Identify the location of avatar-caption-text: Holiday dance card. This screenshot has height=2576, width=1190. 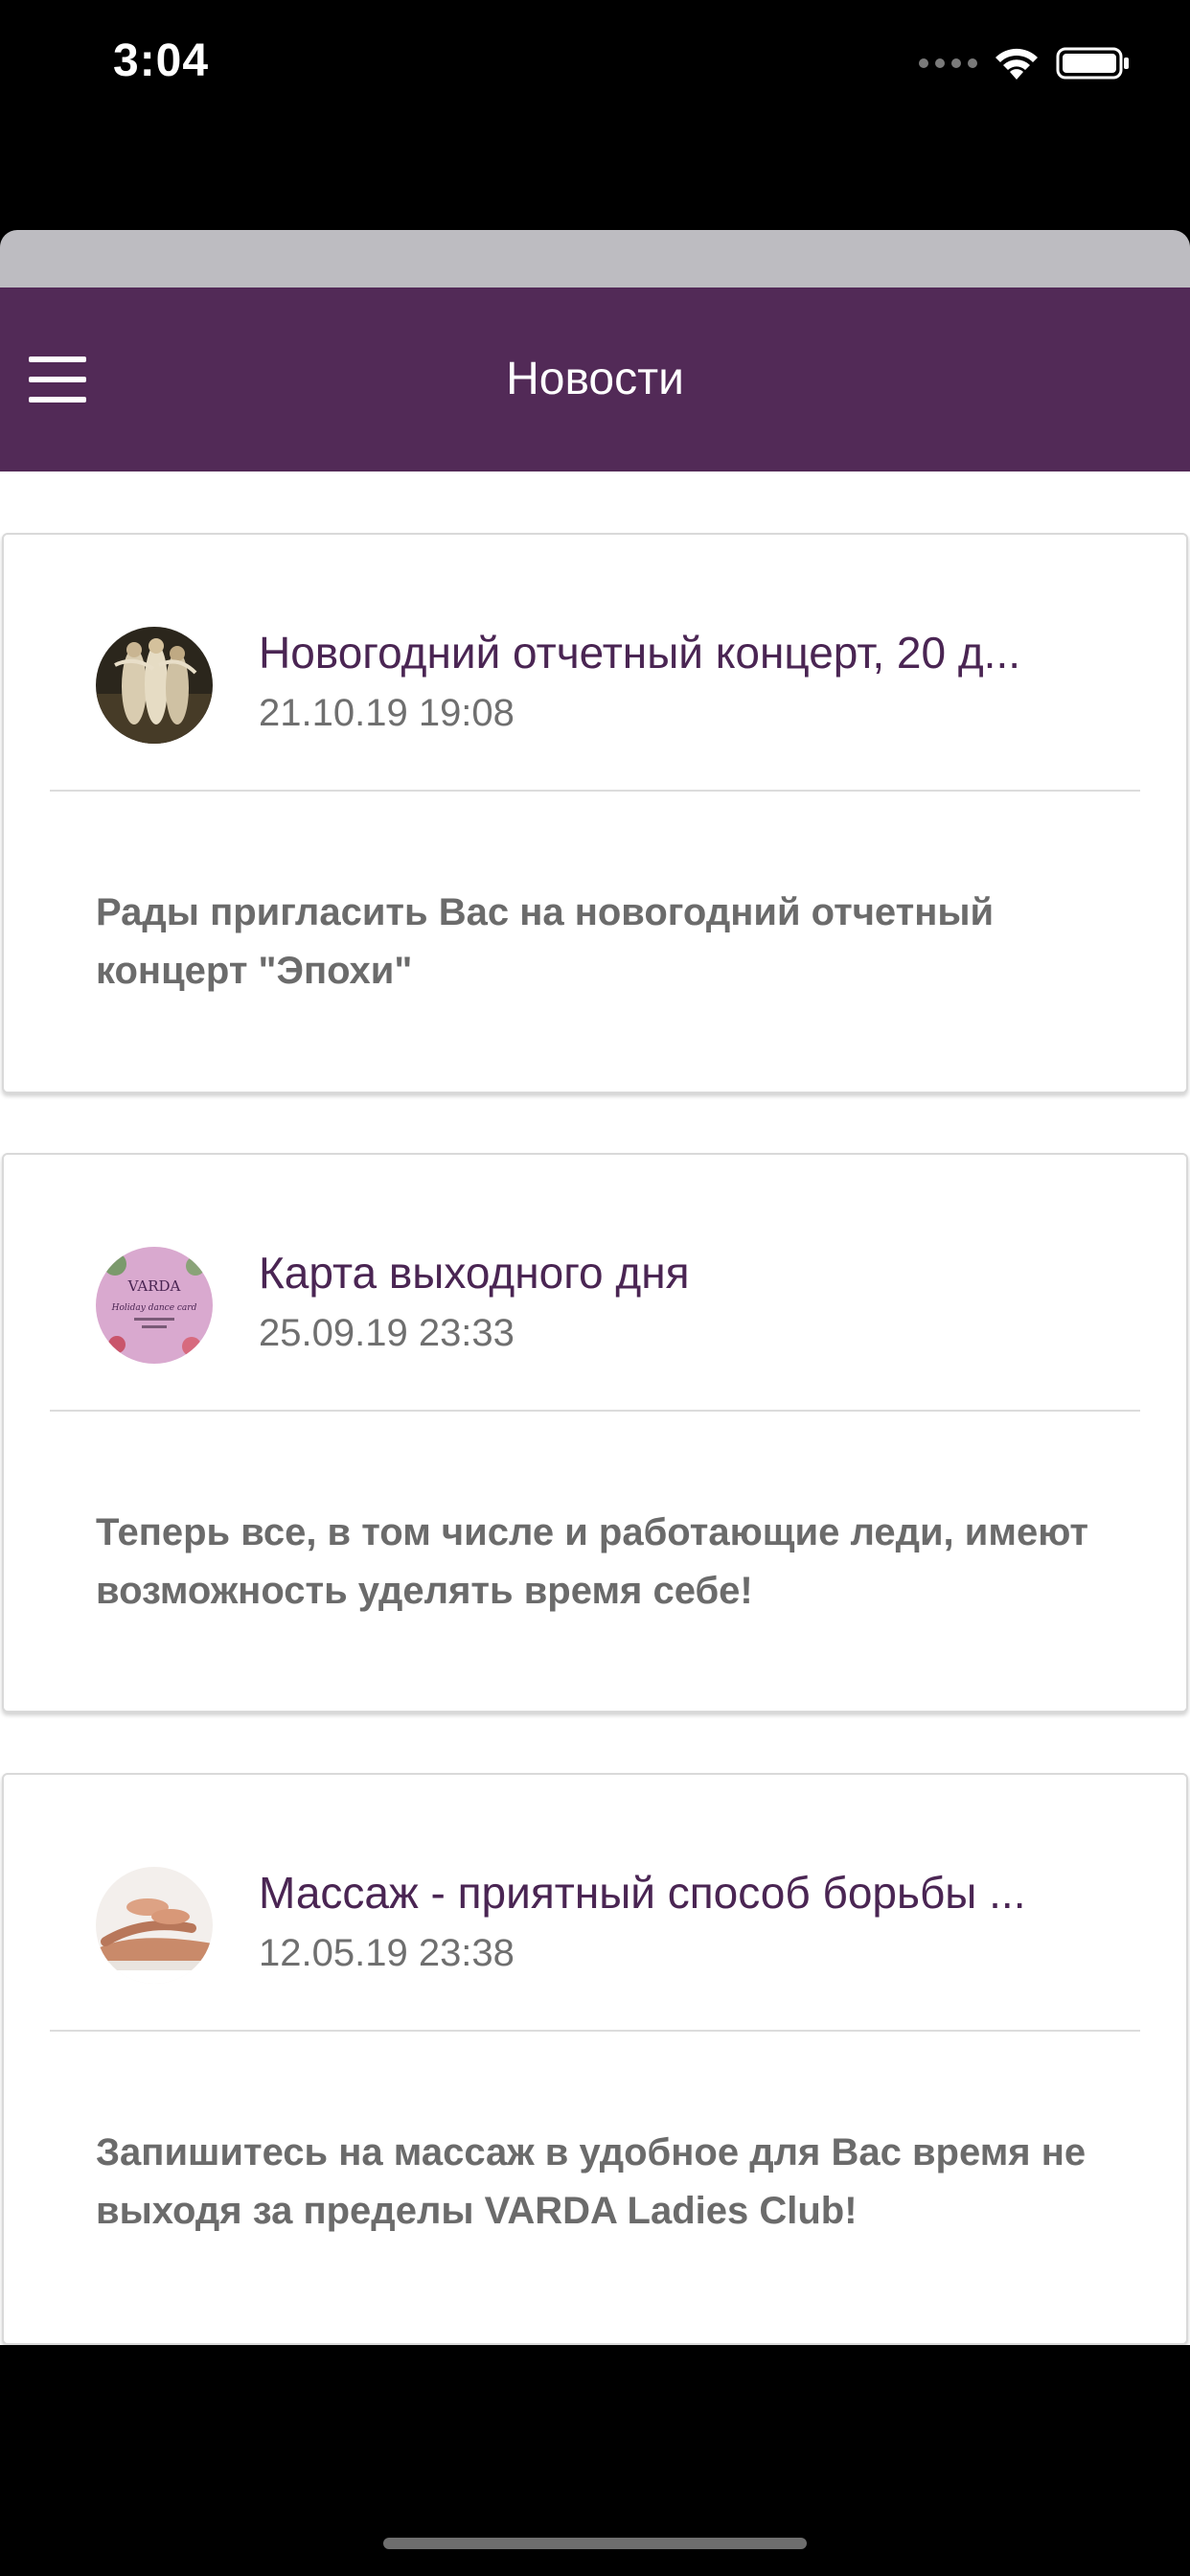
(154, 1308).